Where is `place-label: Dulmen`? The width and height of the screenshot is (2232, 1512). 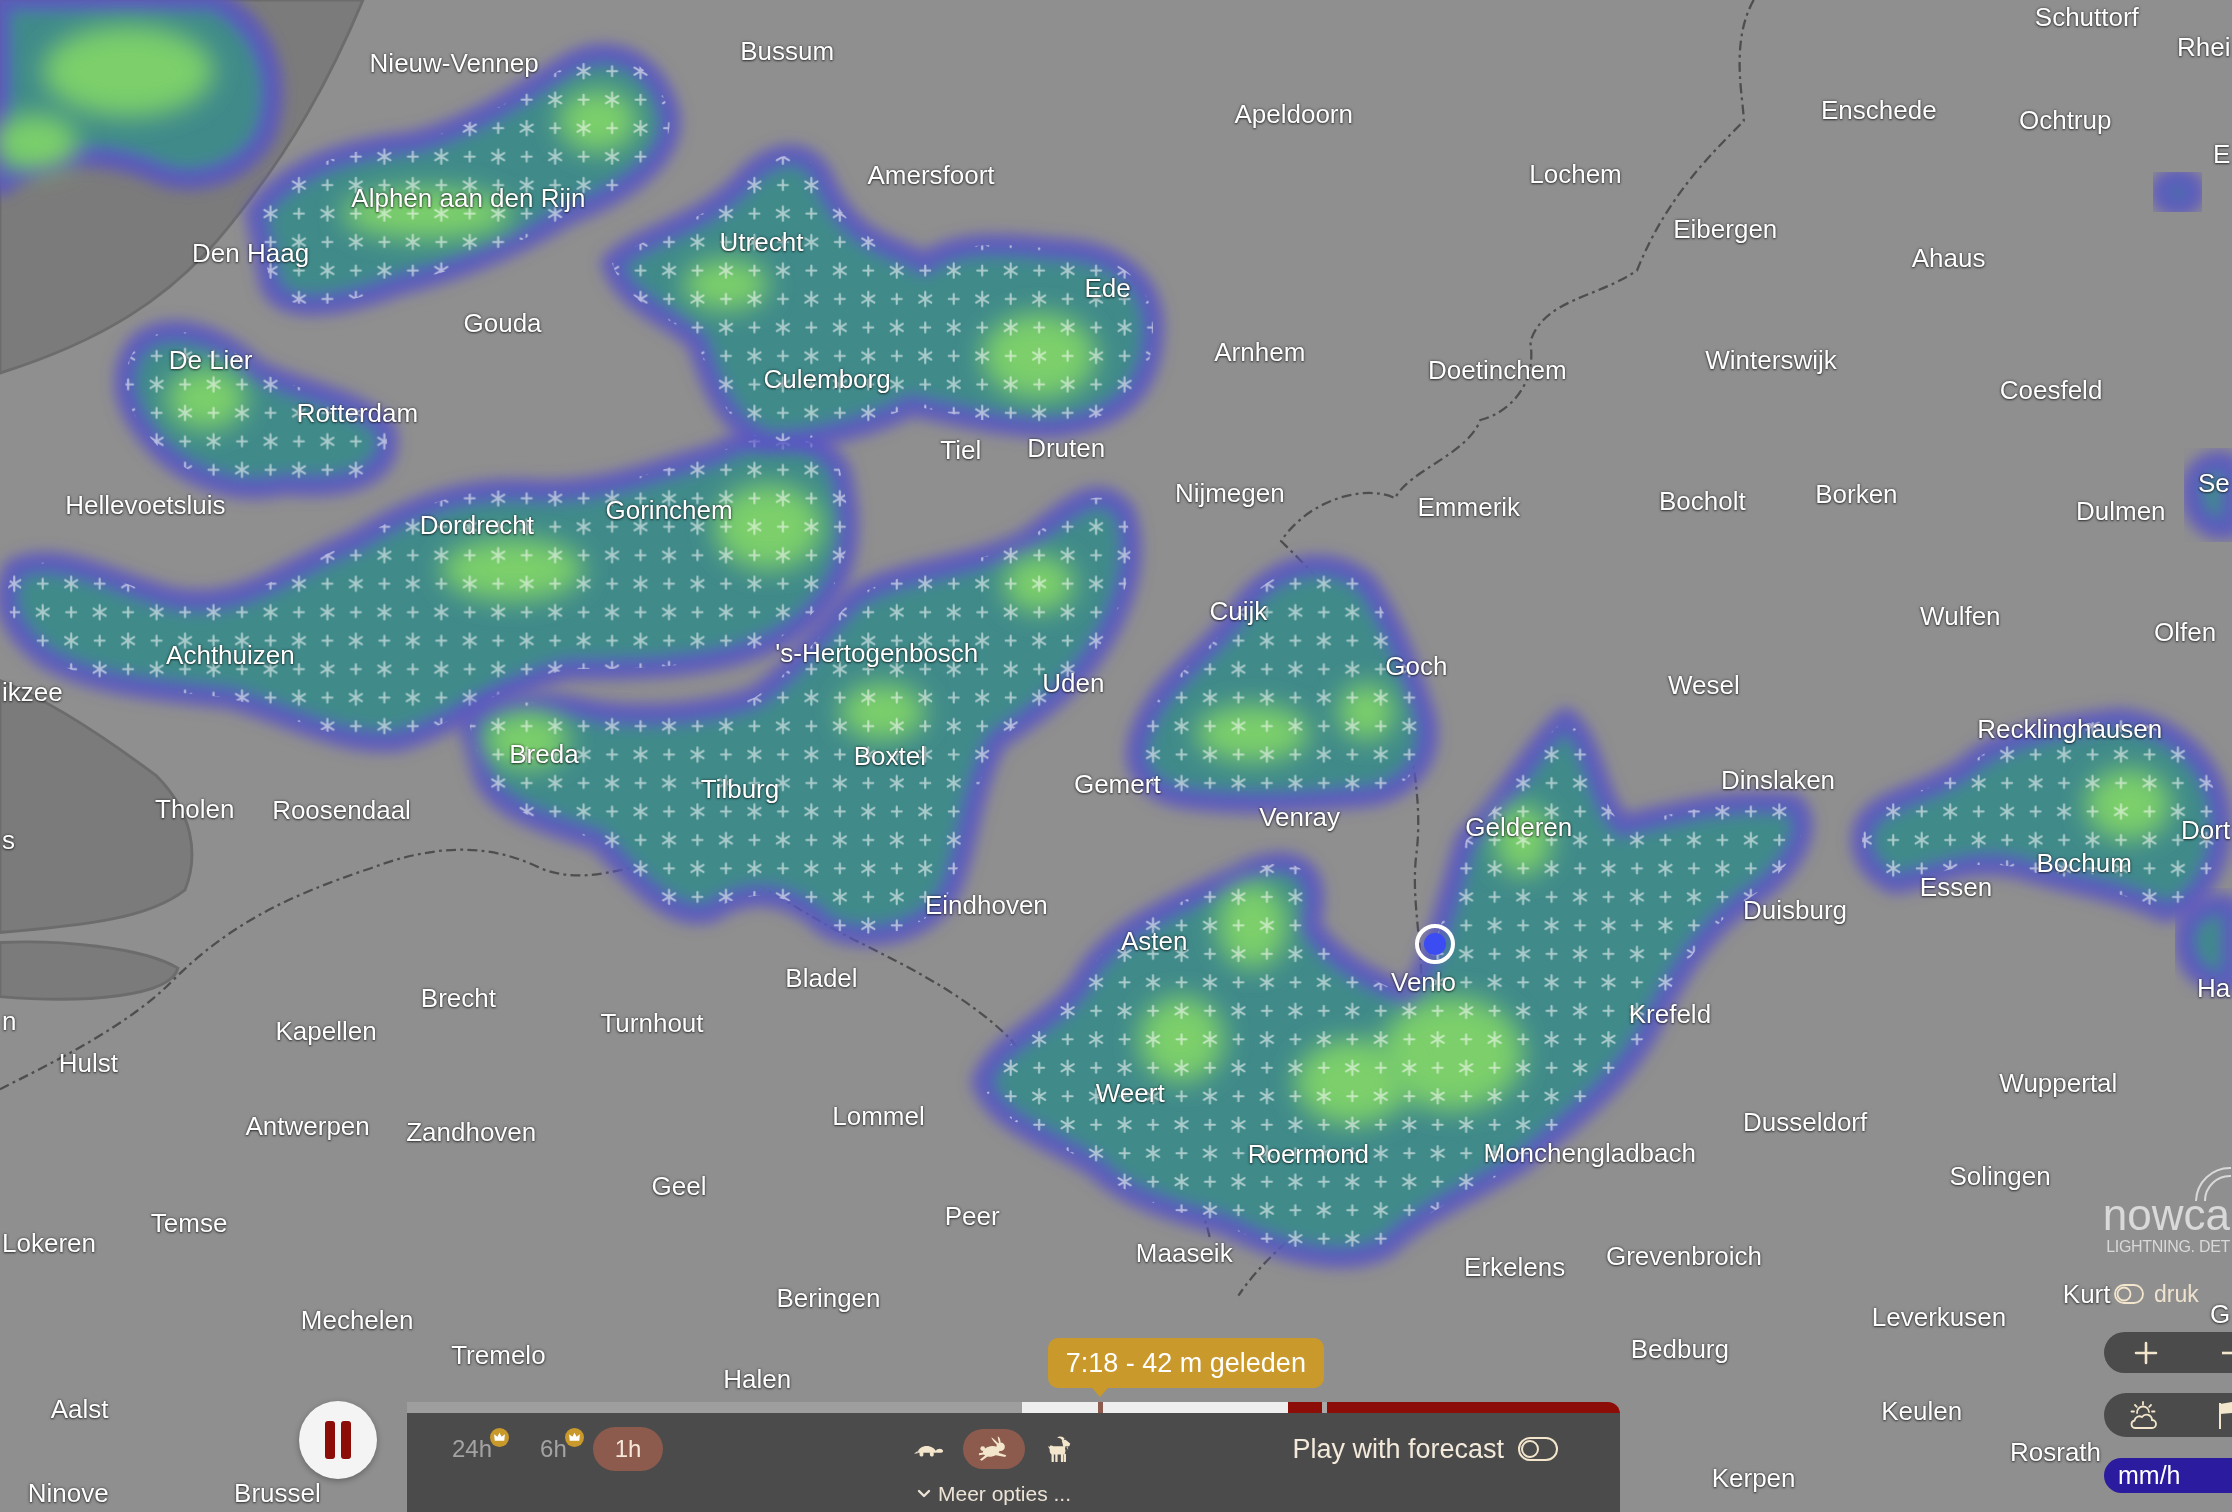 place-label: Dulmen is located at coordinates (2120, 511).